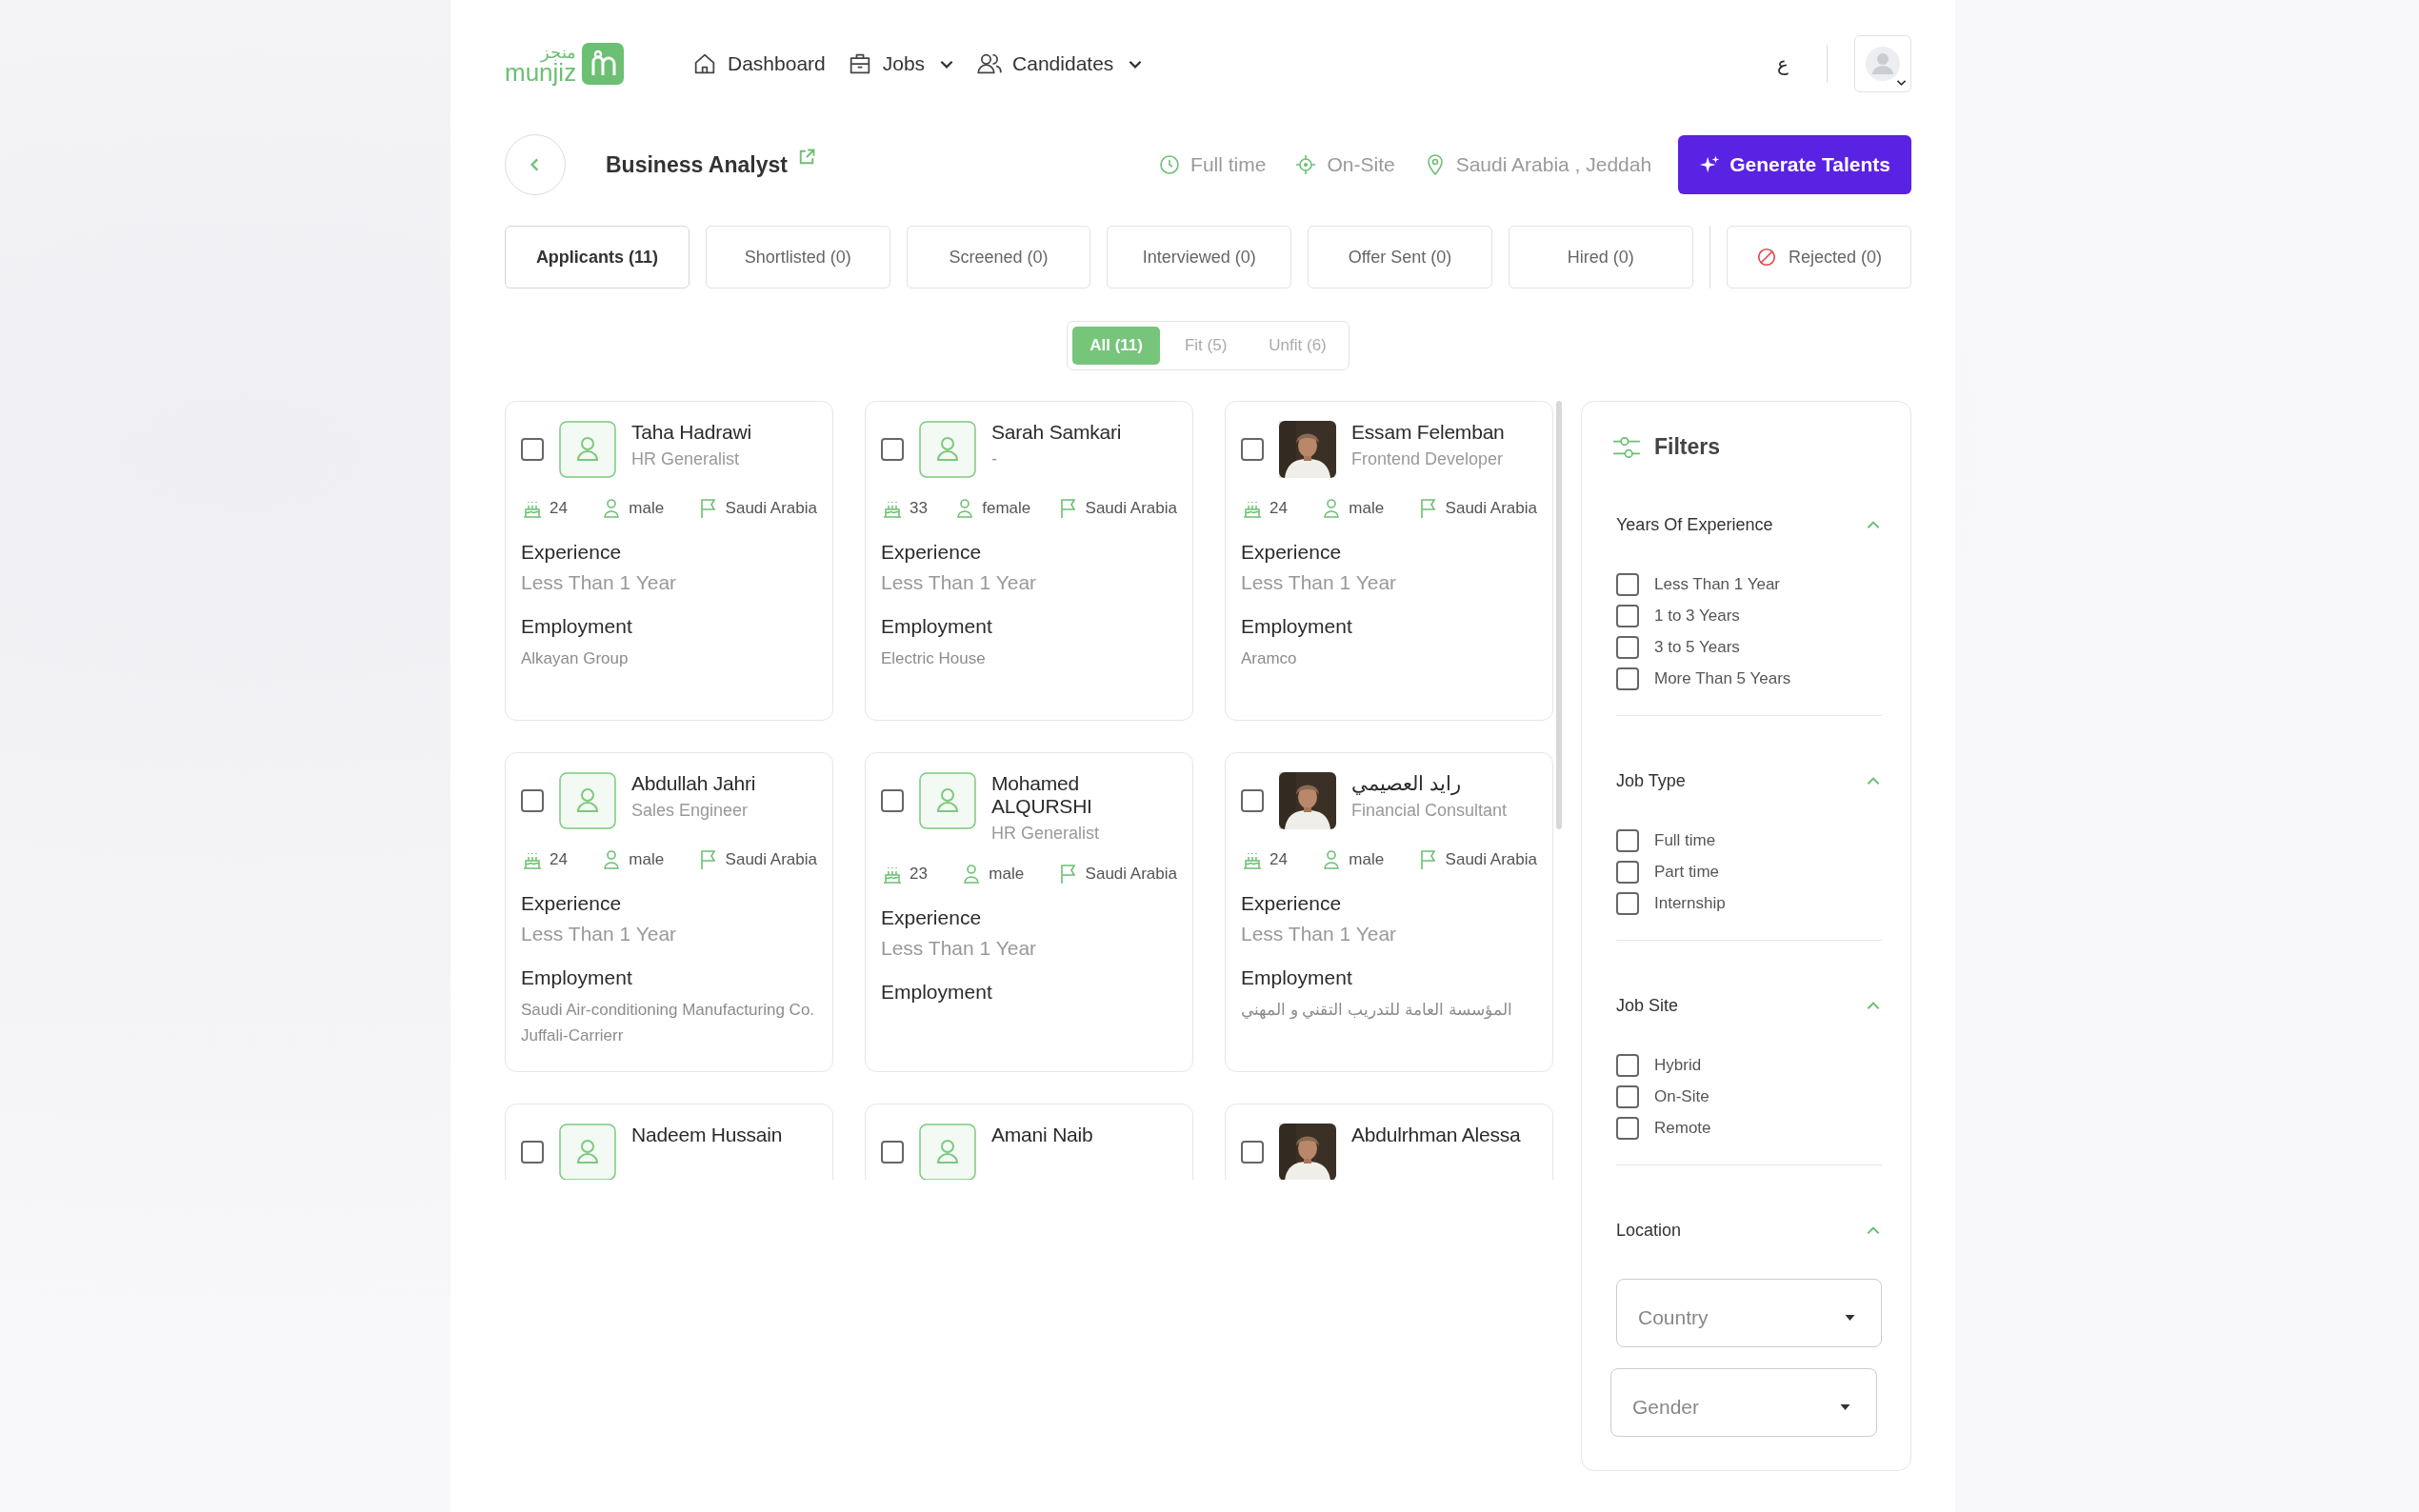 The image size is (2419, 1512). I want to click on option-label: Full time, so click(1685, 840).